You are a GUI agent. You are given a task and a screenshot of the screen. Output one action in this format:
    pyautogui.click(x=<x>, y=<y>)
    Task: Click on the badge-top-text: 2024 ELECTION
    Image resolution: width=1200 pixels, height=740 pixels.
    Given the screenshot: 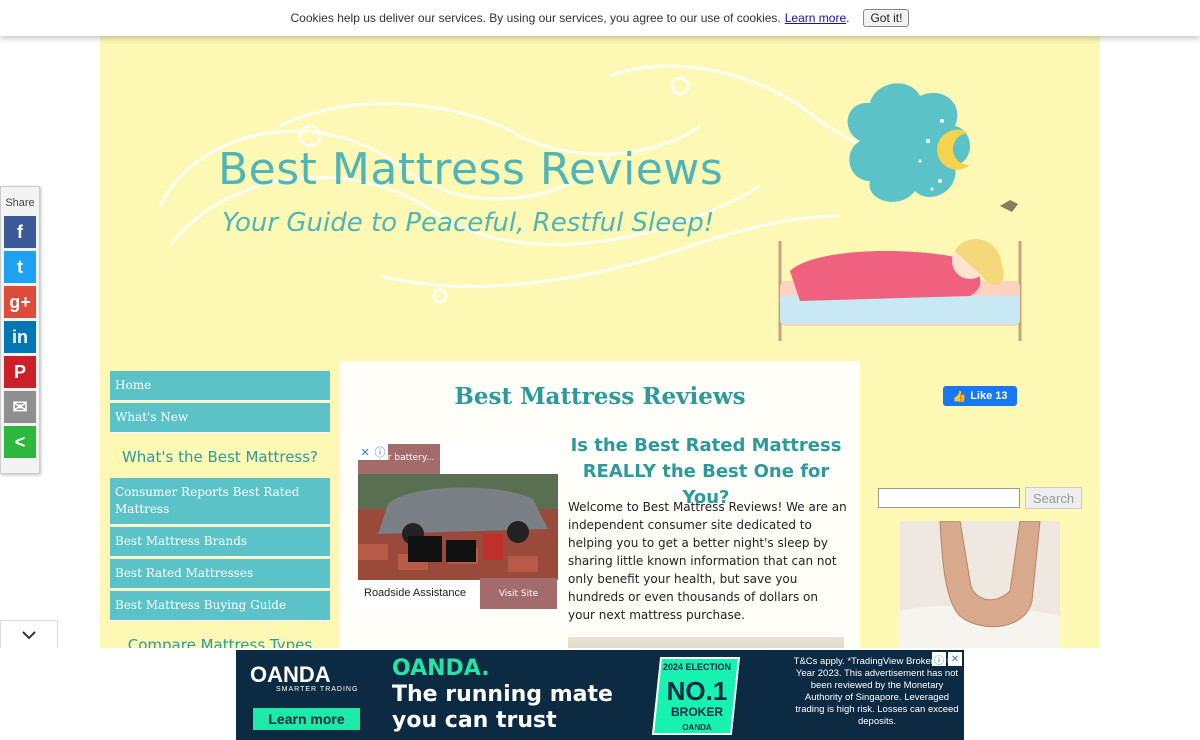 What is the action you would take?
    pyautogui.click(x=697, y=667)
    